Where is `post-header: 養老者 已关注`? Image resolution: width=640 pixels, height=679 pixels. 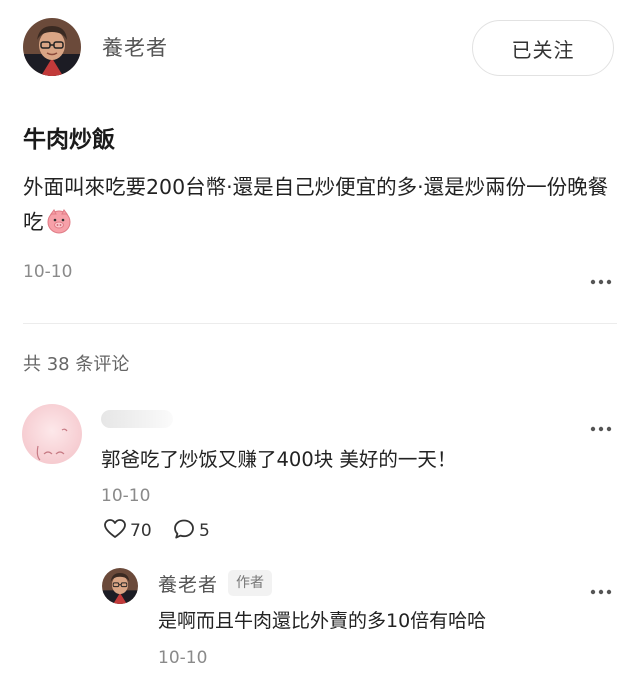 post-header: 養老者 已关注 is located at coordinates (320, 47).